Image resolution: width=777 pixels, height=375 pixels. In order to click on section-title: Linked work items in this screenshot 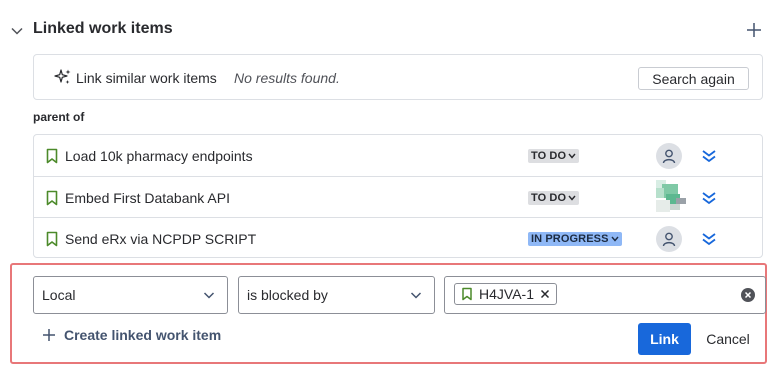, I will do `click(103, 28)`.